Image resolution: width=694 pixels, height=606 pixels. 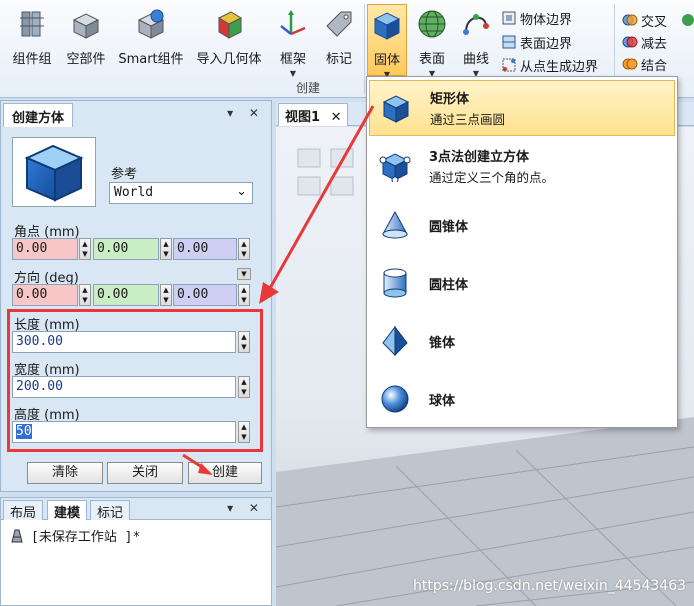 I want to click on import-geometry-button: 导入几何体, so click(x=229, y=41).